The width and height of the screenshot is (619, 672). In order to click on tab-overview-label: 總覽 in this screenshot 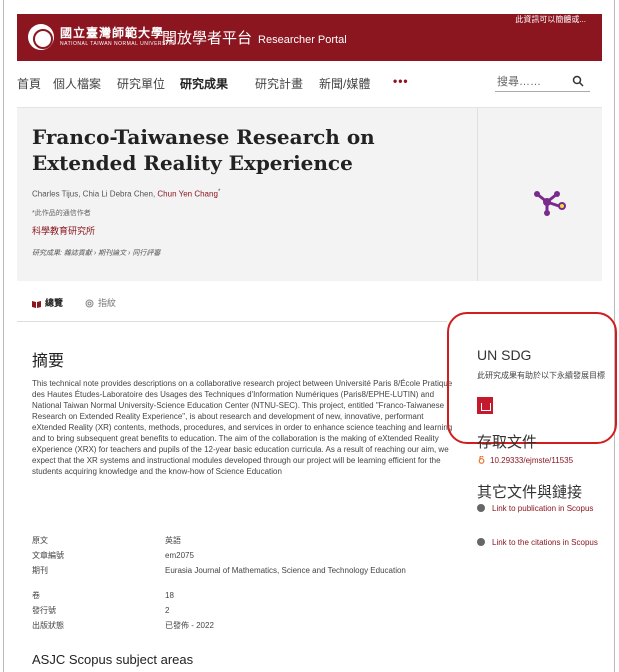, I will do `click(54, 303)`.